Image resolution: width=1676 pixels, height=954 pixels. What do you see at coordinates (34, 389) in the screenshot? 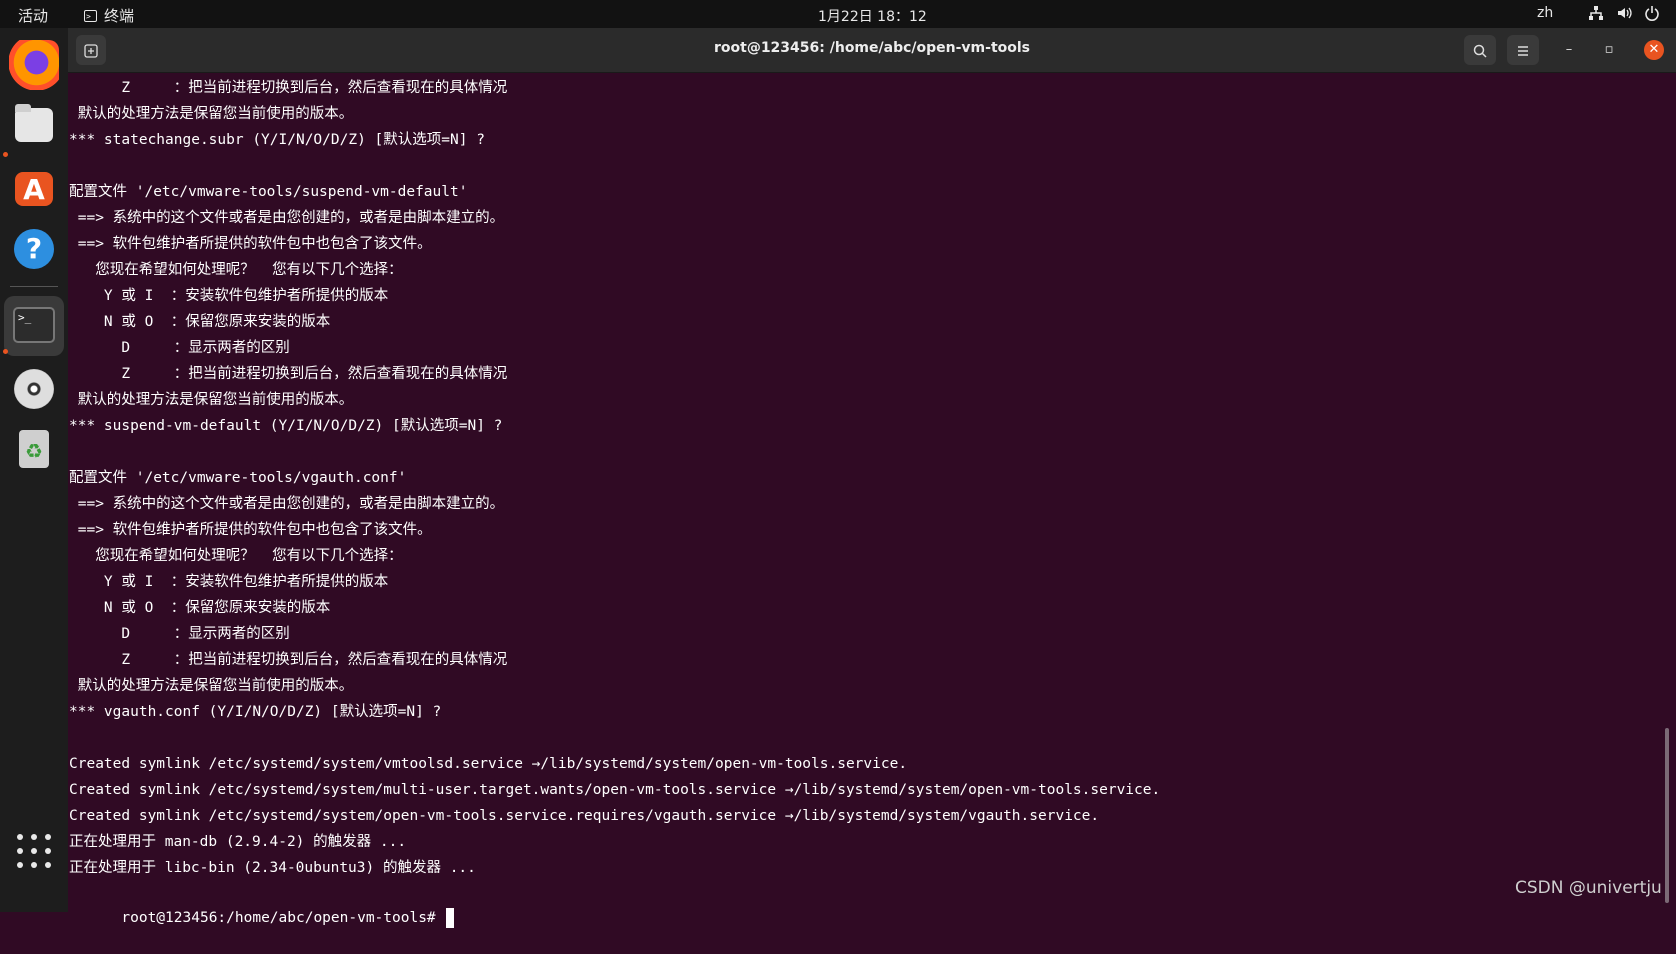
I see `disc-icon` at bounding box center [34, 389].